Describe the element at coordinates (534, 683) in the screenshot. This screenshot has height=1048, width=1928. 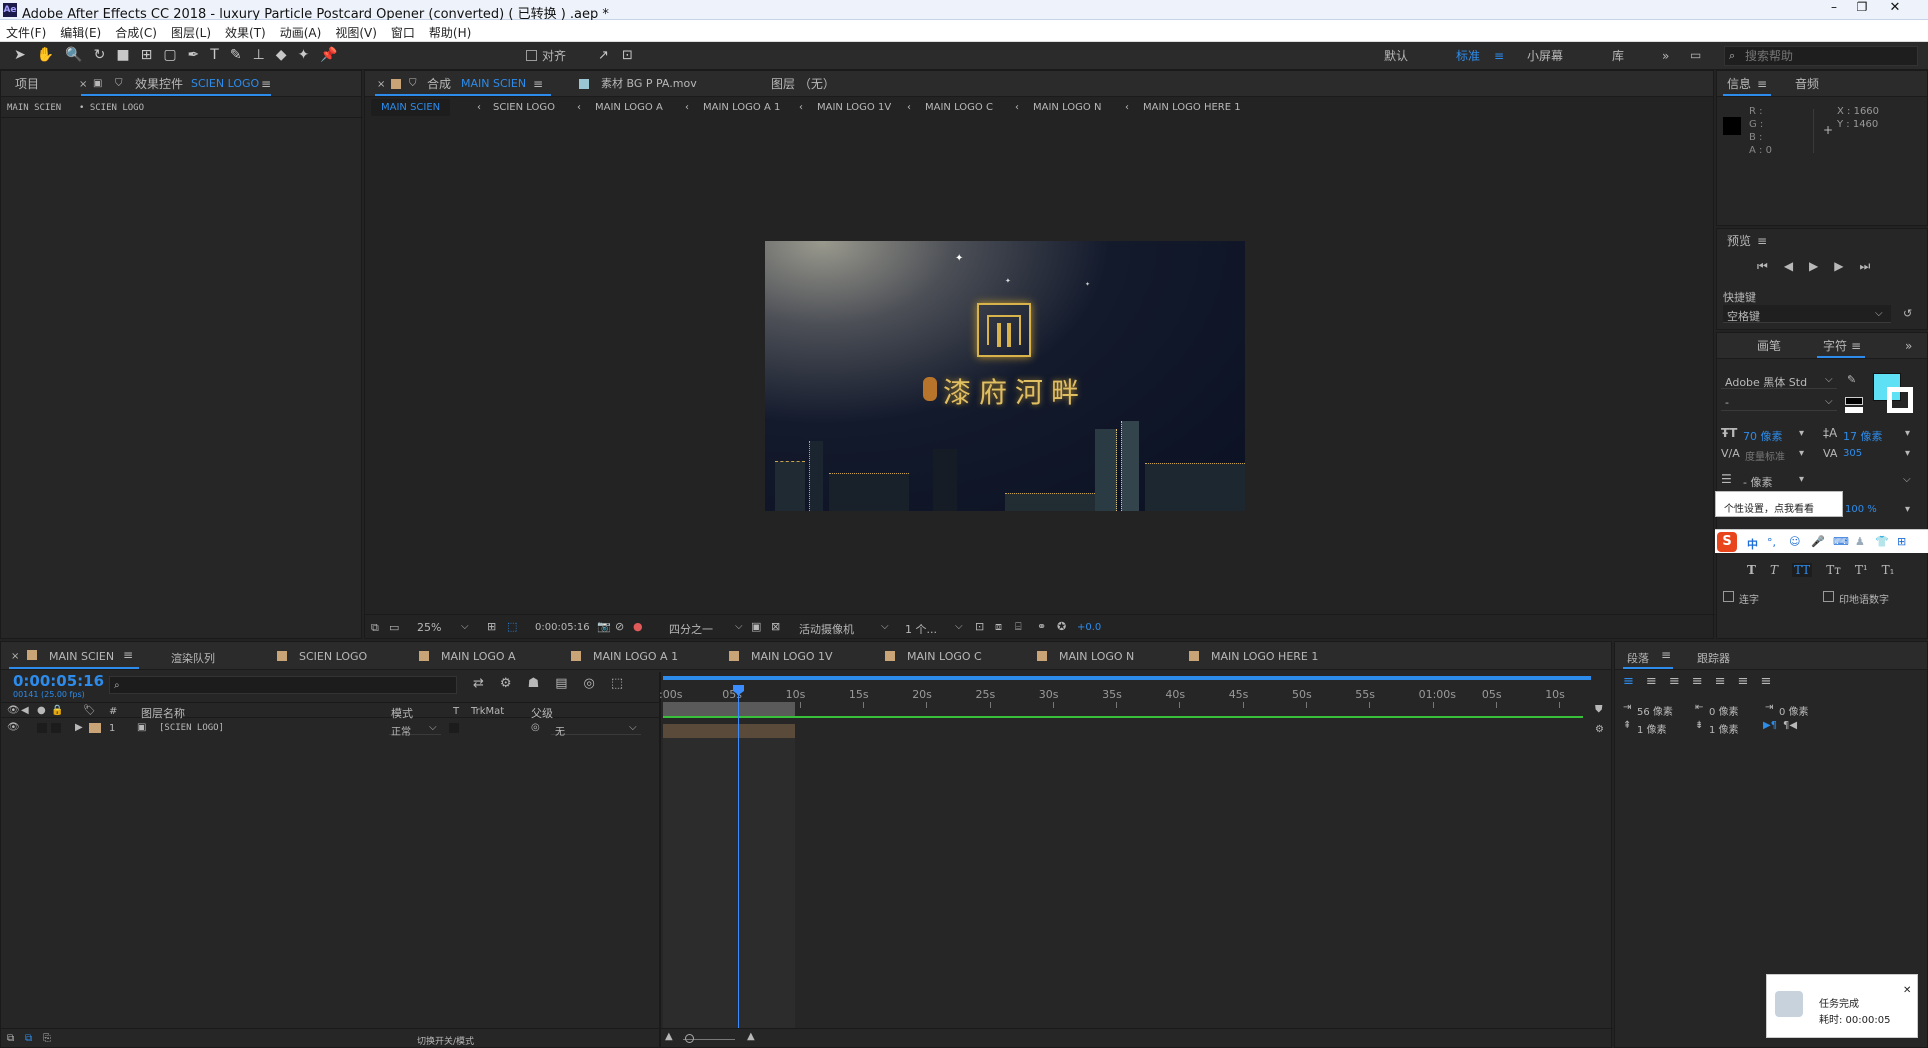
I see `shy-layers-icon: ☗` at that location.